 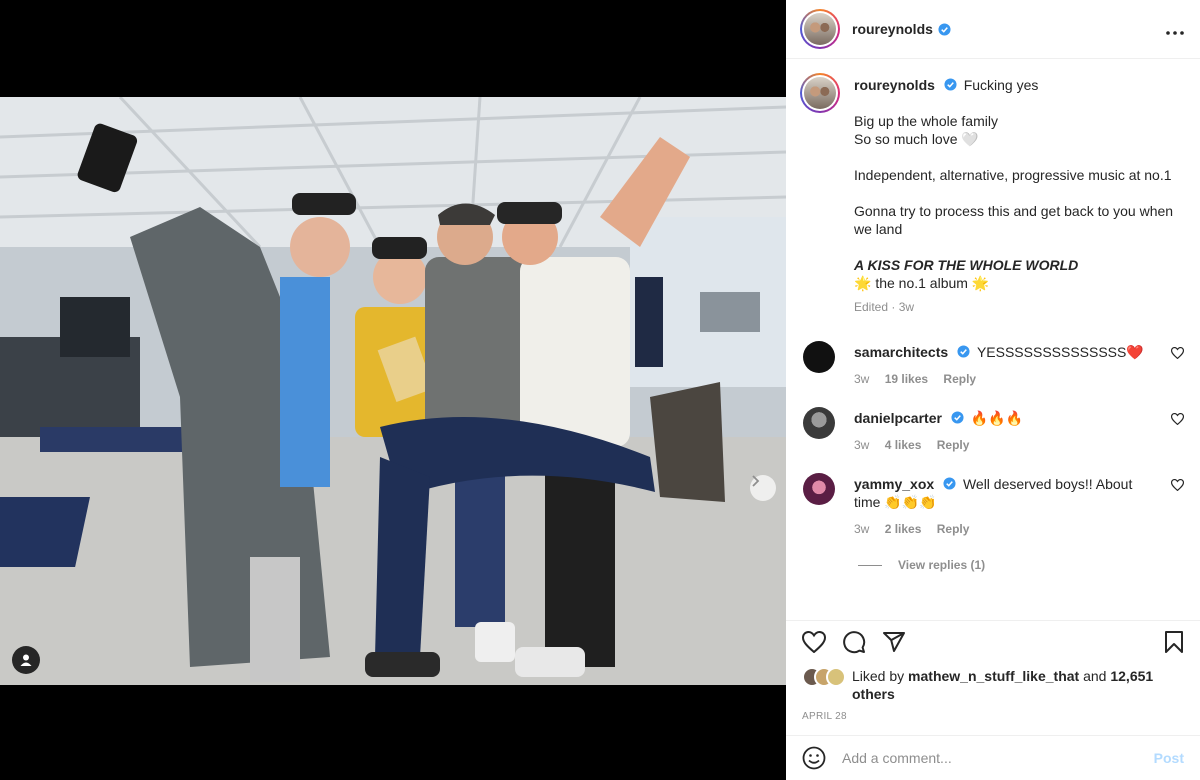 What do you see at coordinates (993, 430) in the screenshot?
I see `comment-item: danielpcarter 🔥🔥🔥 3w 4 likes Reply` at bounding box center [993, 430].